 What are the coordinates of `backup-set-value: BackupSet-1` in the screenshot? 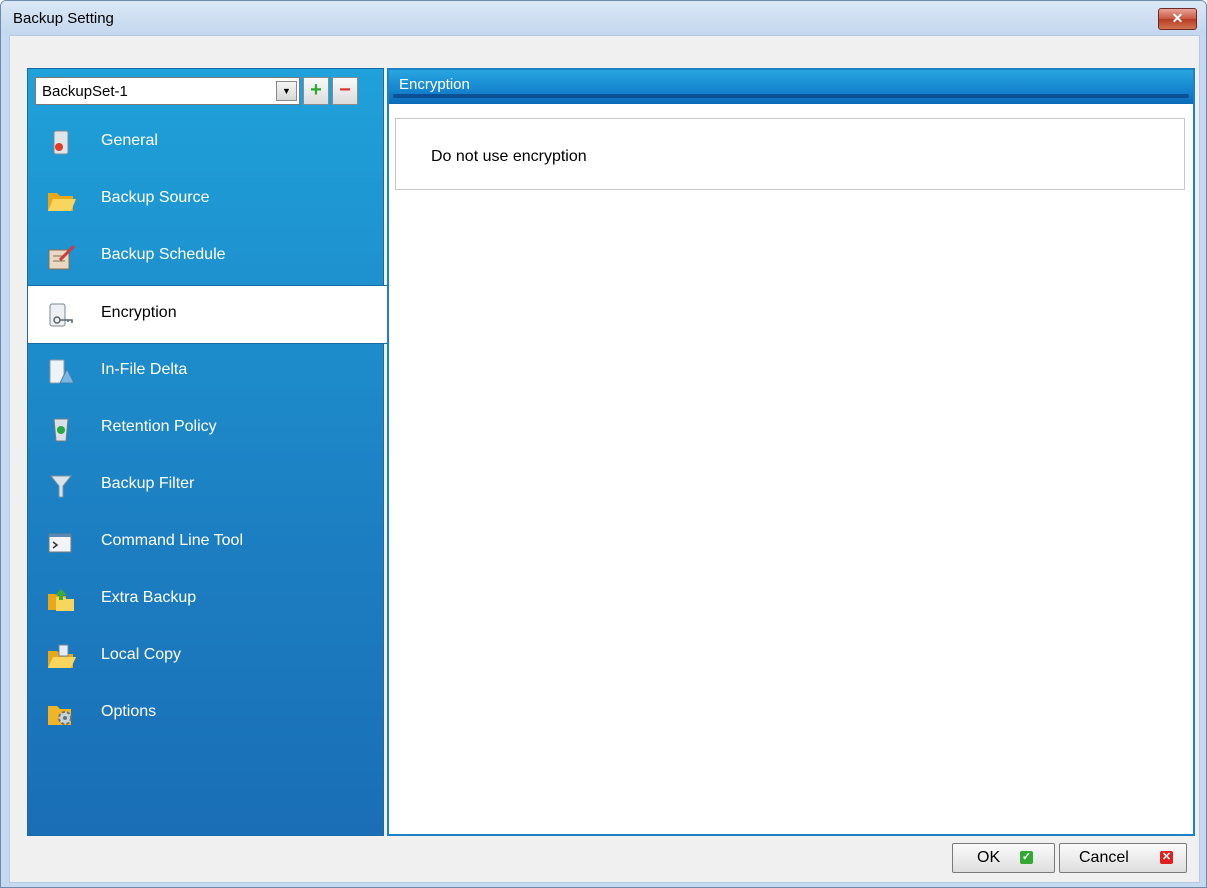 It's located at (85, 91).